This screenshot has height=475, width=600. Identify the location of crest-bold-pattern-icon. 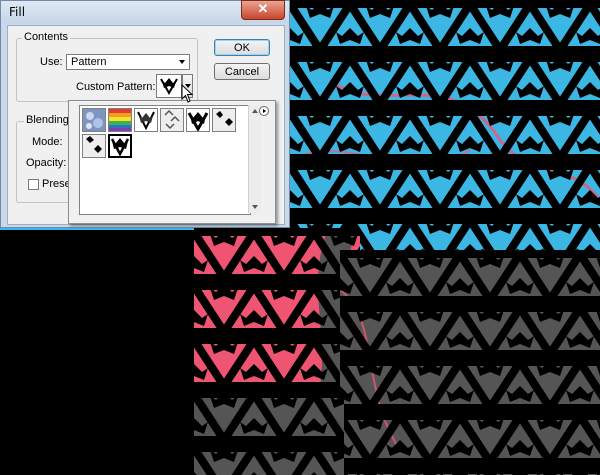
(198, 121).